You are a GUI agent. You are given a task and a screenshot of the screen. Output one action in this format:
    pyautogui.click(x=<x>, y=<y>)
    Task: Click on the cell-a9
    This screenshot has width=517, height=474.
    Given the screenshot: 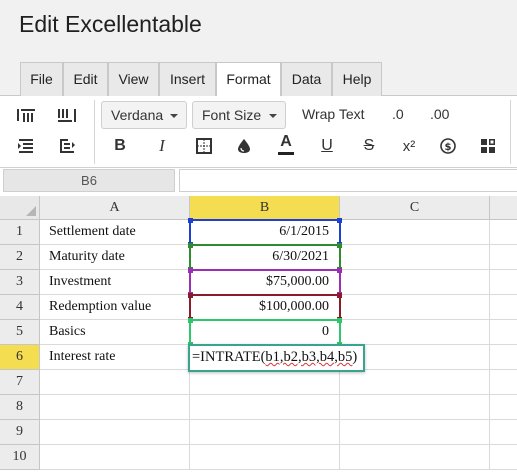 What is the action you would take?
    pyautogui.click(x=115, y=432)
    